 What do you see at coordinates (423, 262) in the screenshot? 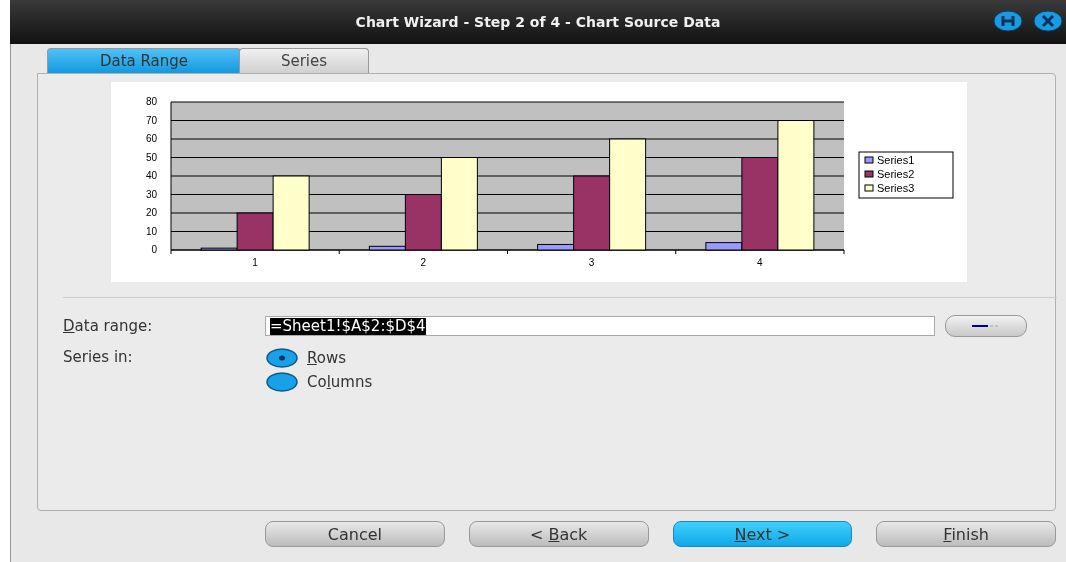
I see `axis-tick-label: 2` at bounding box center [423, 262].